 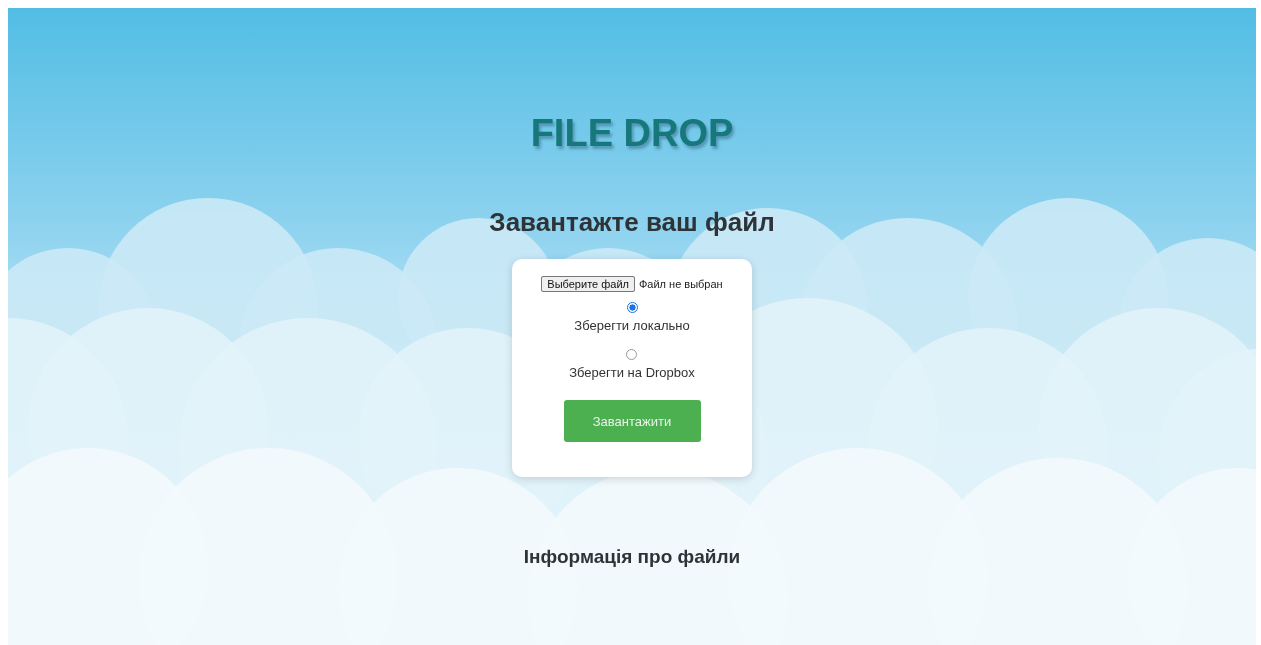 I want to click on app-title: FILE DROP, so click(x=632, y=133).